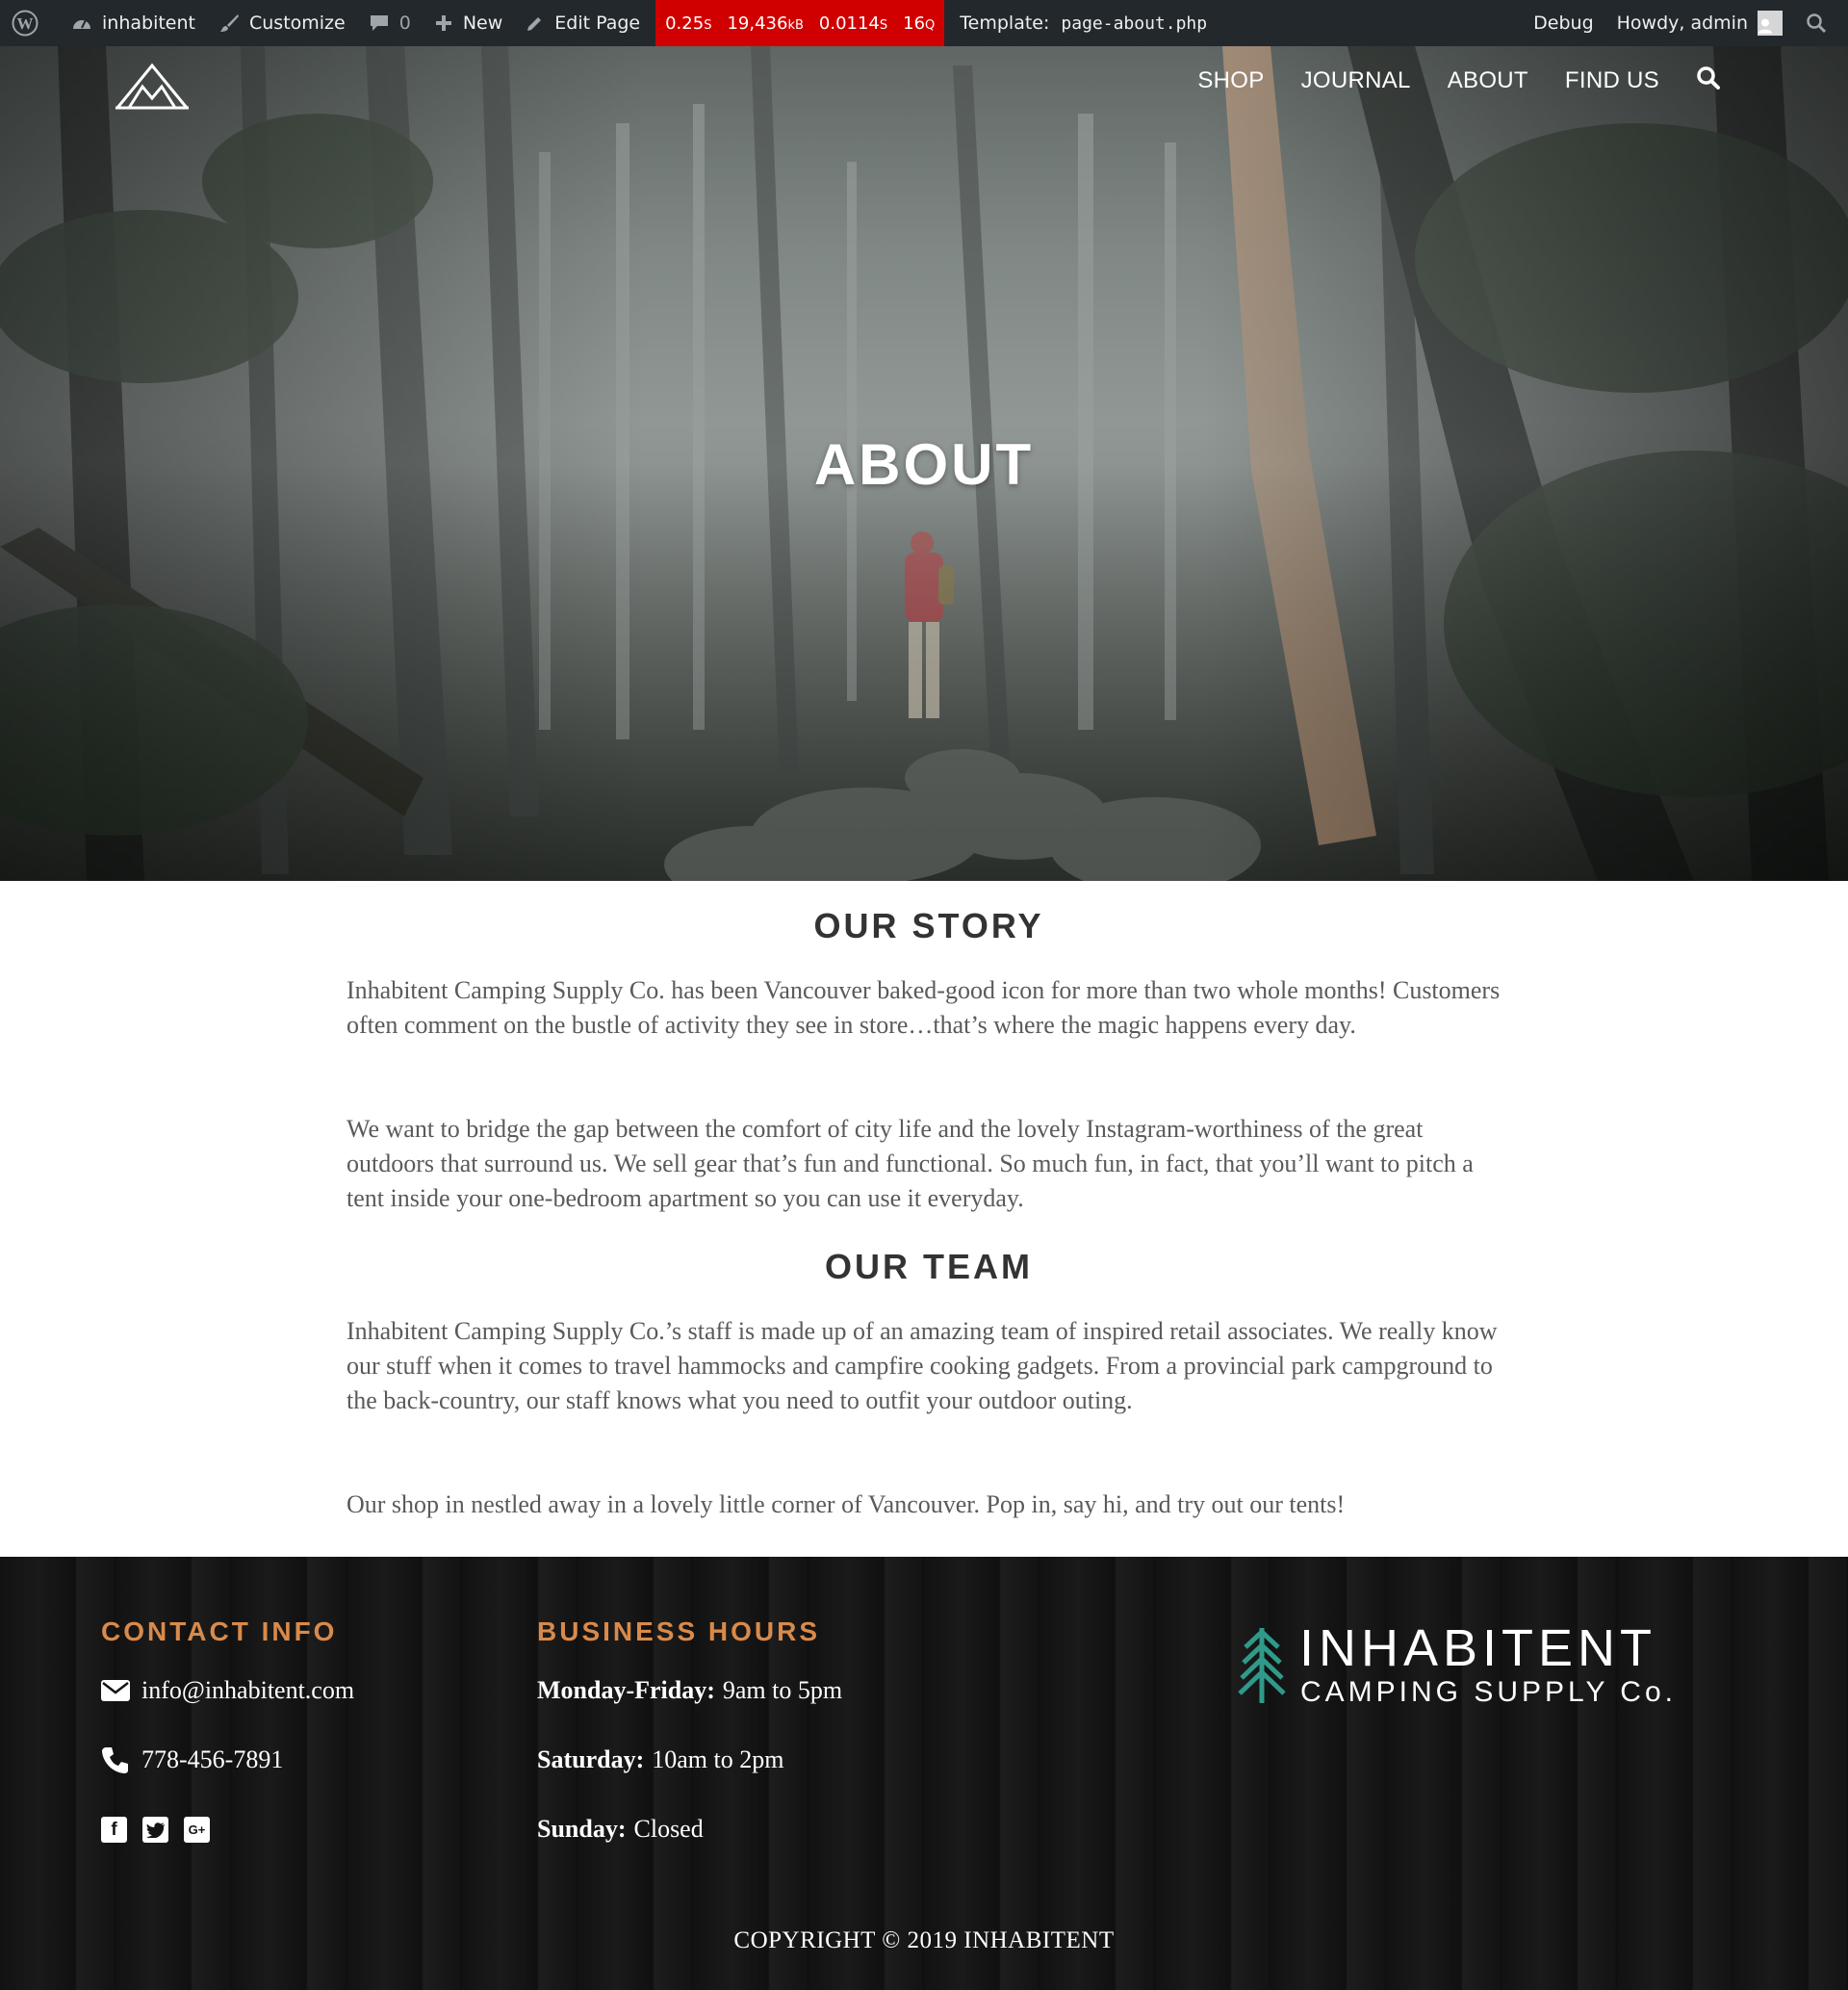 The width and height of the screenshot is (1848, 1990). Describe the element at coordinates (688, 23) in the screenshot. I see `page-time: 0.25S` at that location.